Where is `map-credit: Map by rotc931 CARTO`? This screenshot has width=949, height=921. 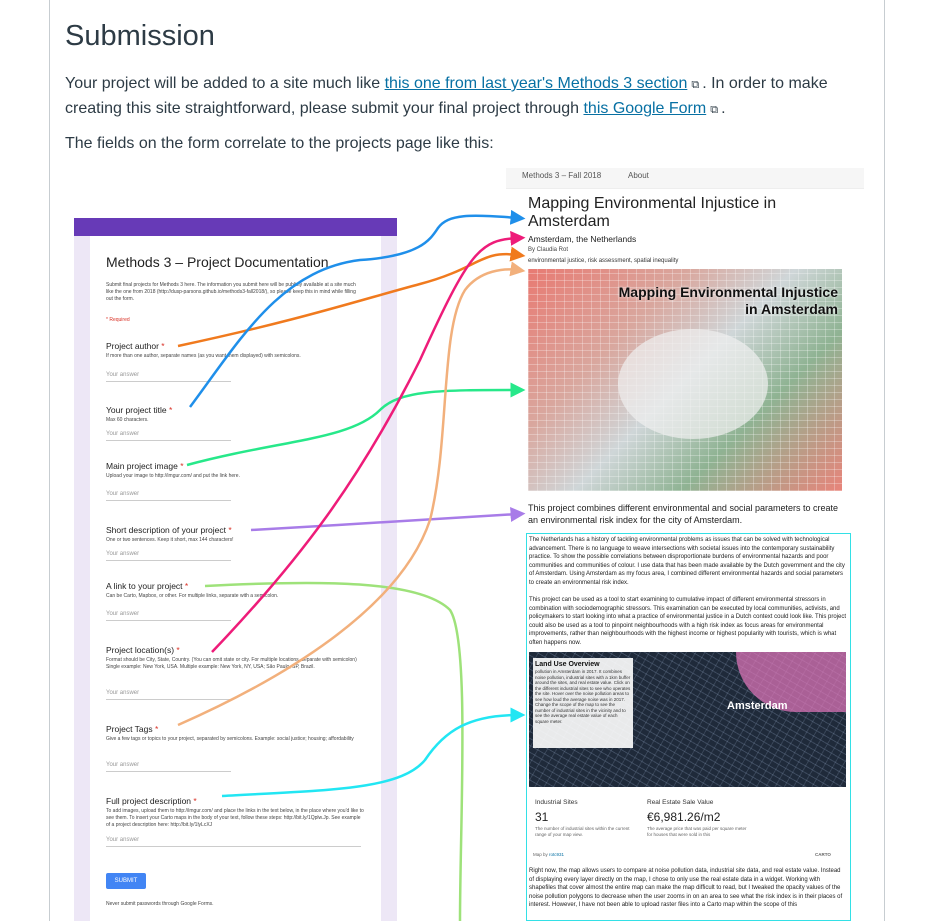 map-credit: Map by rotc931 CARTO is located at coordinates (682, 854).